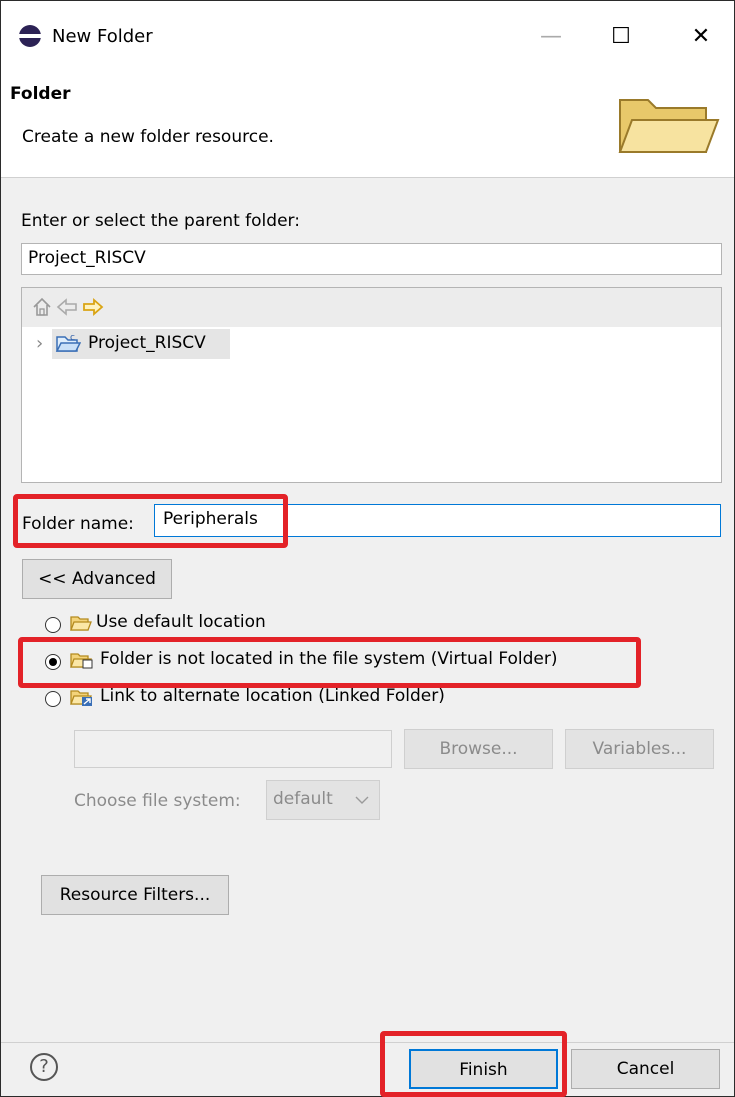 The image size is (735, 1097). Describe the element at coordinates (701, 37) in the screenshot. I see `close-button: ✕` at that location.